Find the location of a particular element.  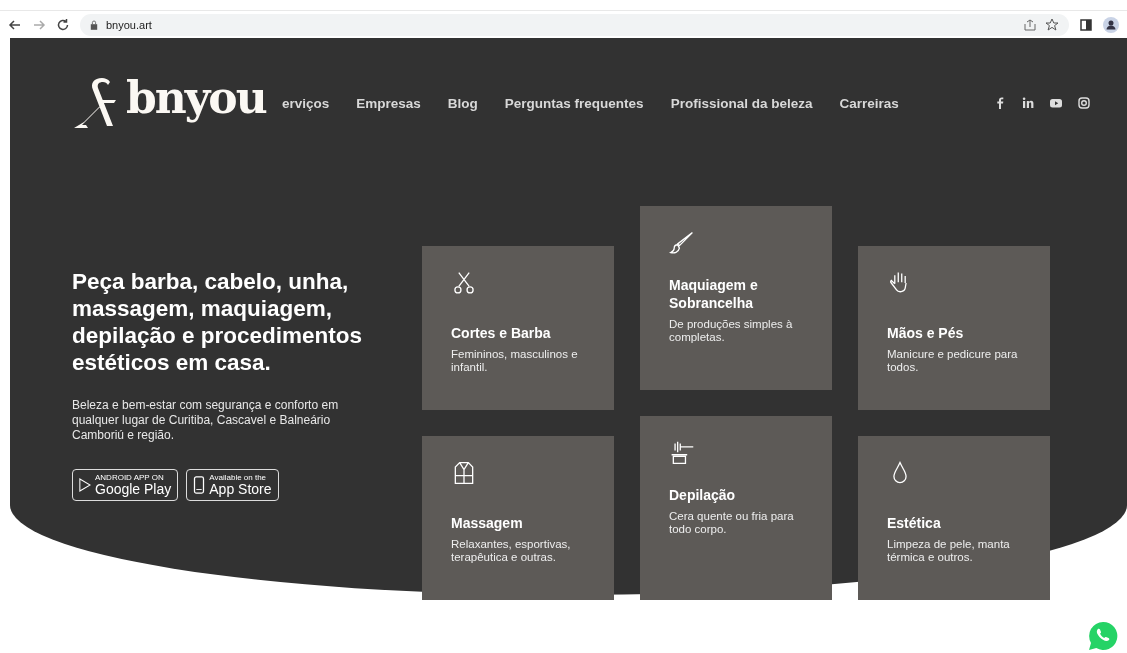

side-panel-icon is located at coordinates (1086, 24).